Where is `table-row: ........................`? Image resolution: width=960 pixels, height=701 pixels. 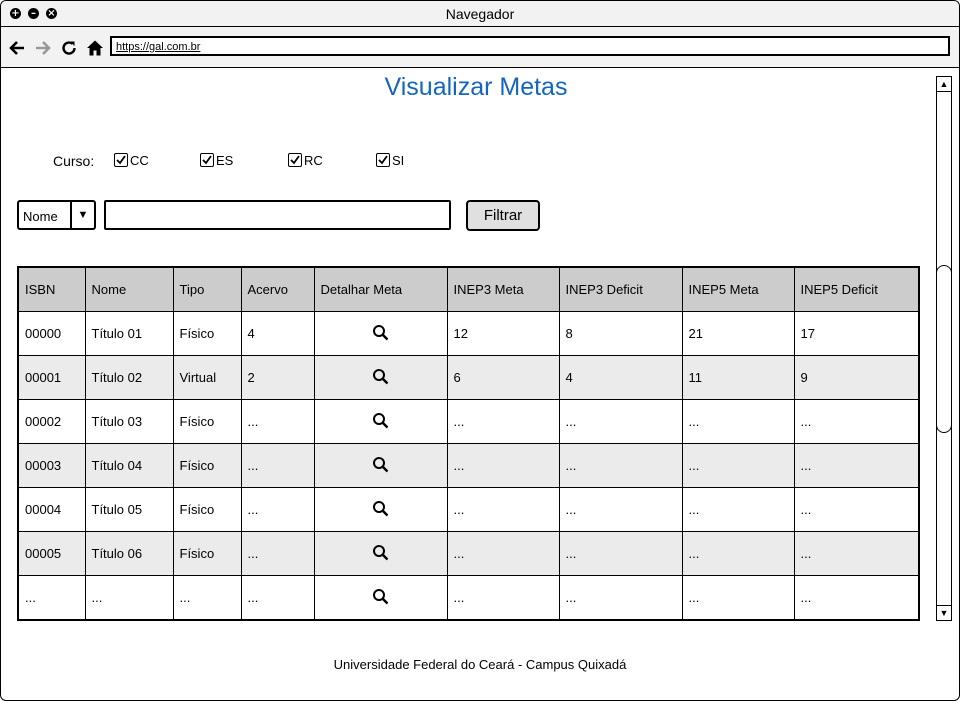 table-row: ........................ is located at coordinates (468, 598).